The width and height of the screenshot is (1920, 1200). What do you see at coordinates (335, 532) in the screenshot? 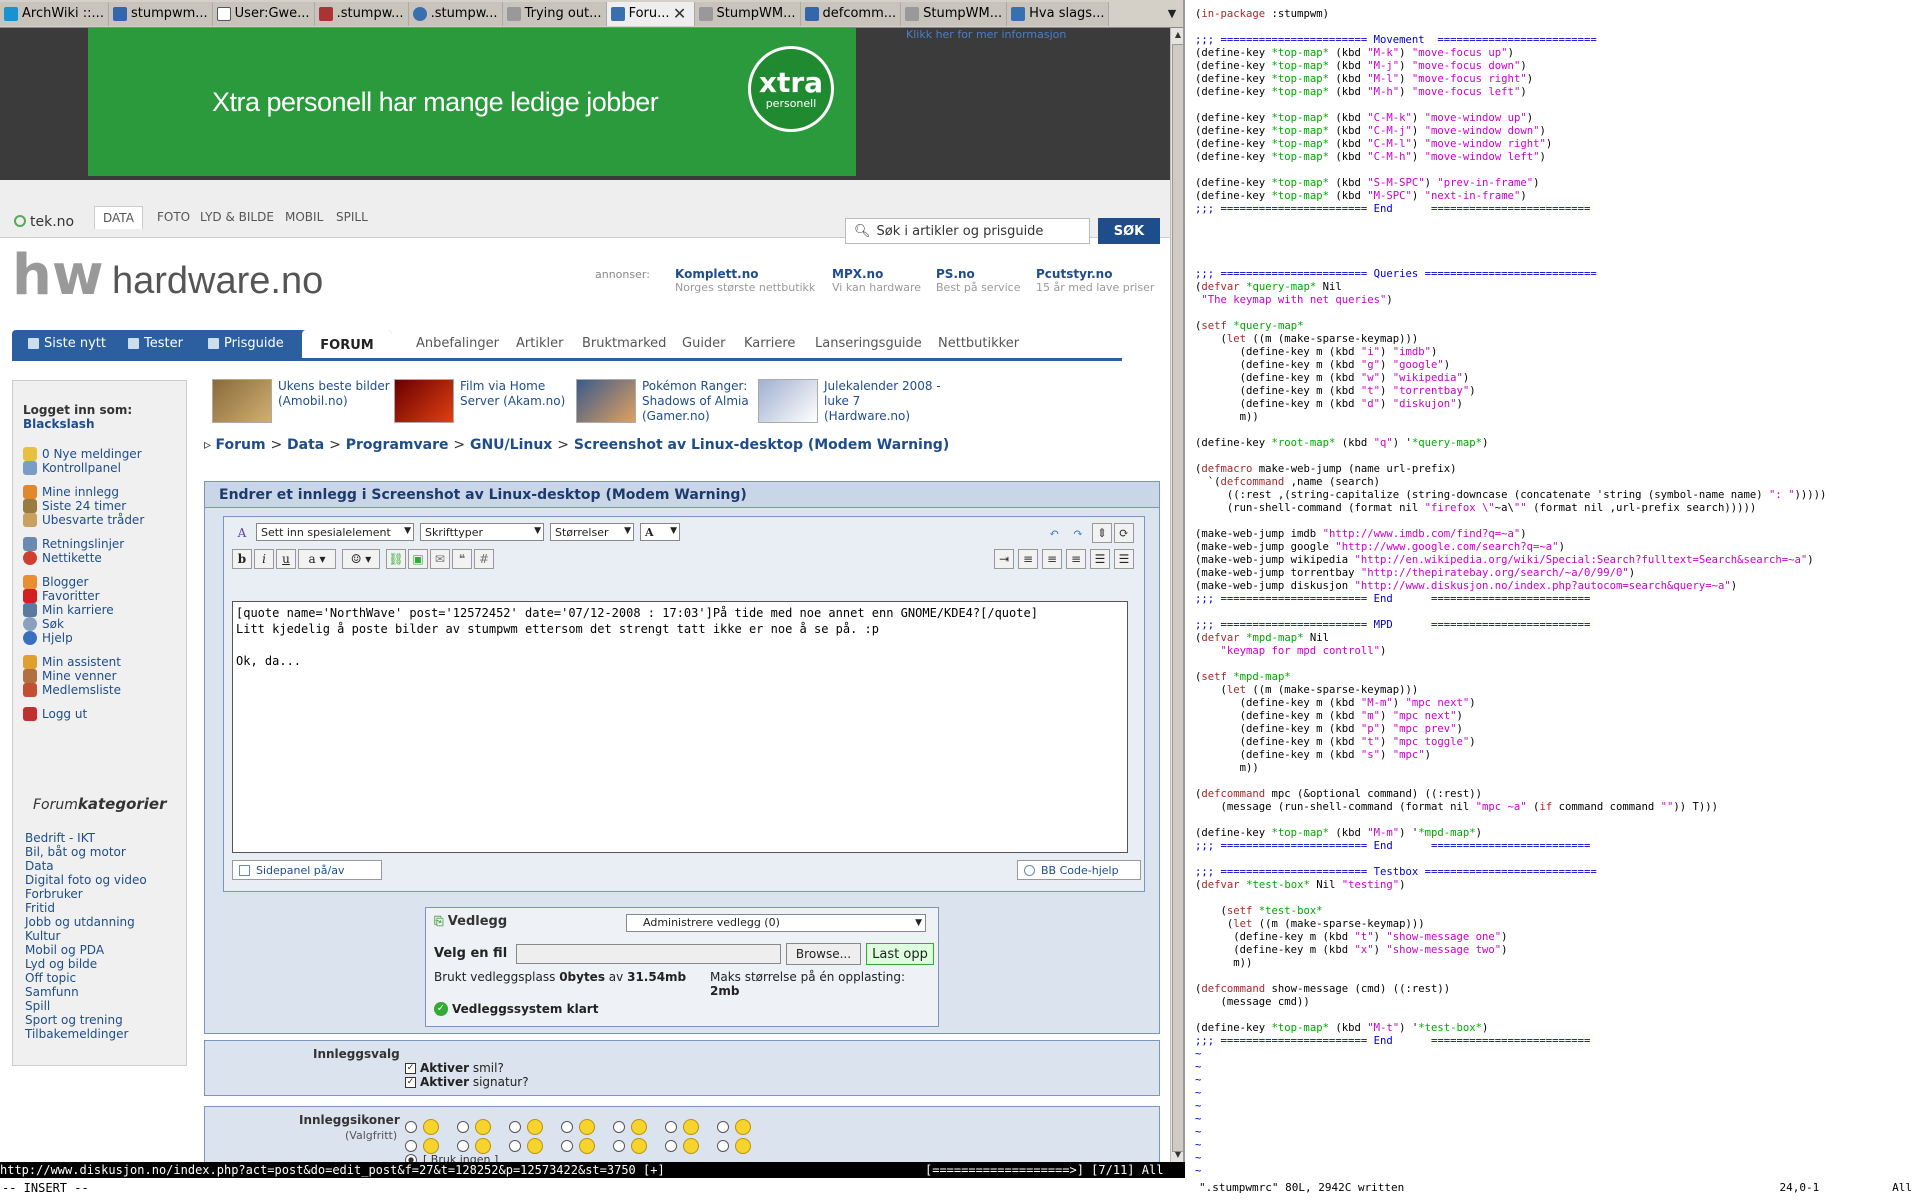
I see `special-element-select: Sett inn spesialelement ▼` at bounding box center [335, 532].